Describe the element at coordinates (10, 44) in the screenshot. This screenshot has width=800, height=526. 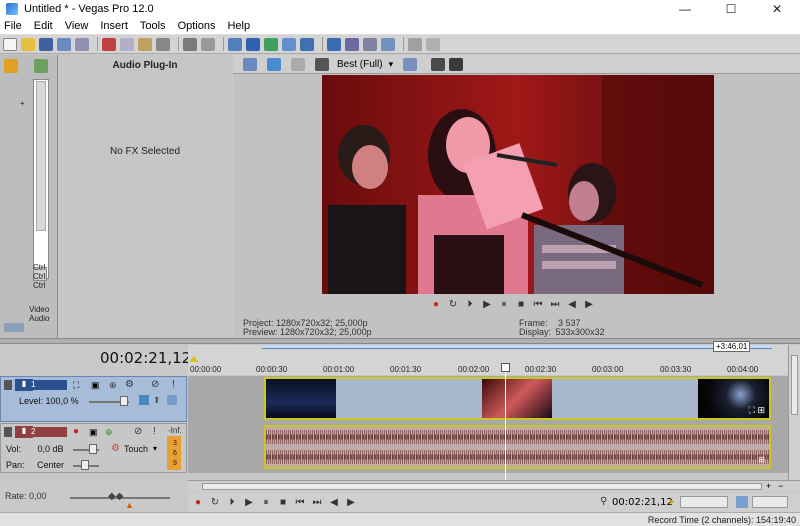
I see `new-icon` at that location.